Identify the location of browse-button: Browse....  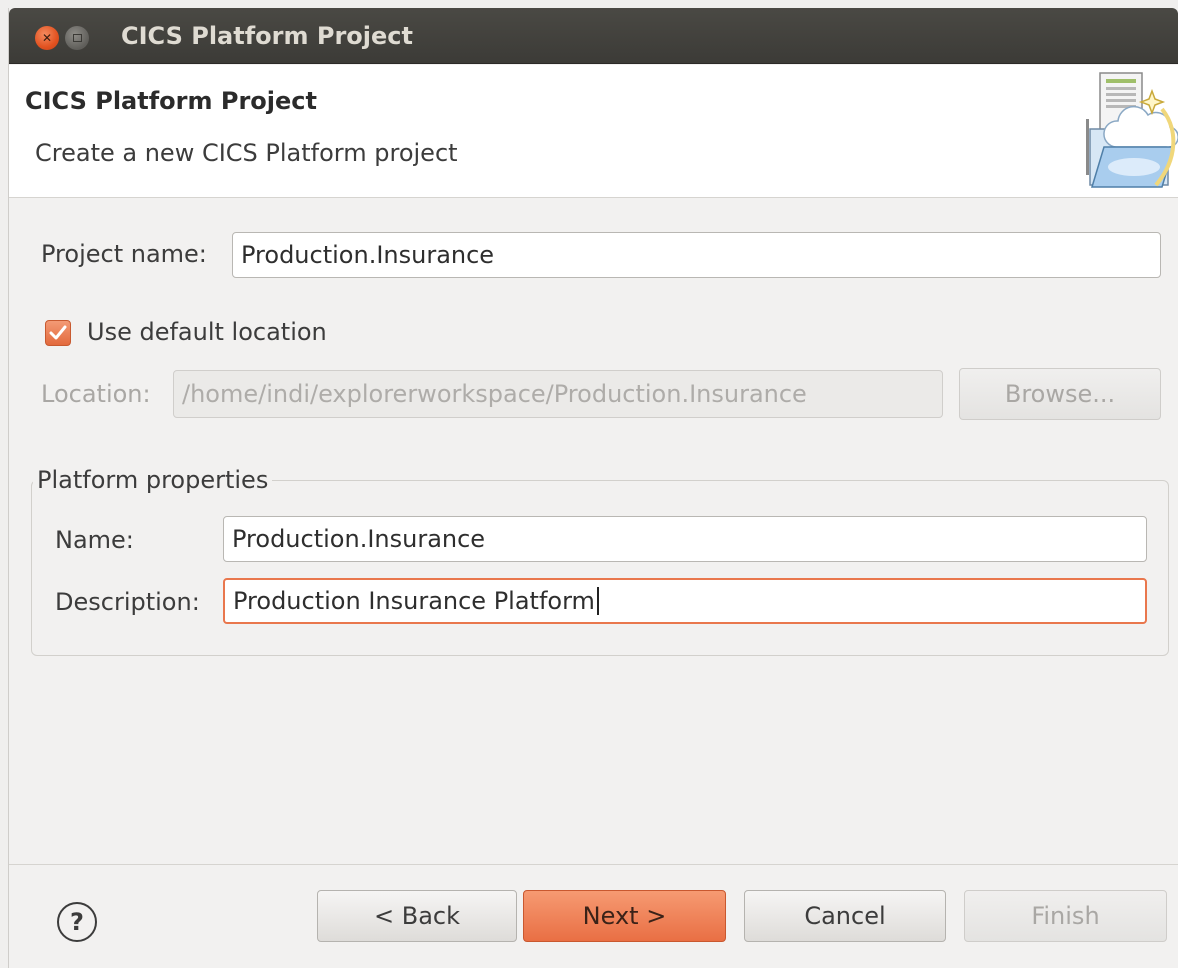
(1060, 394).